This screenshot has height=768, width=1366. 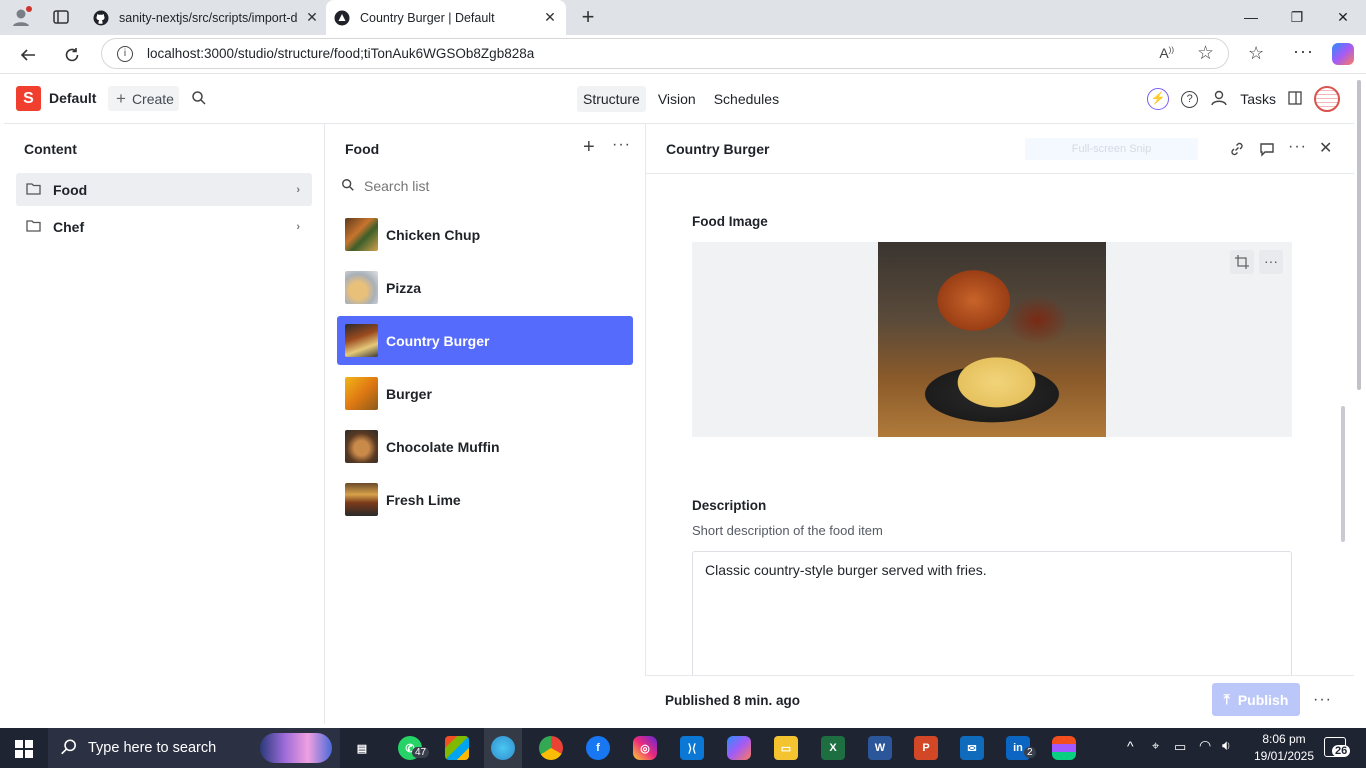 What do you see at coordinates (611, 99) in the screenshot?
I see `tool-structure: Structure` at bounding box center [611, 99].